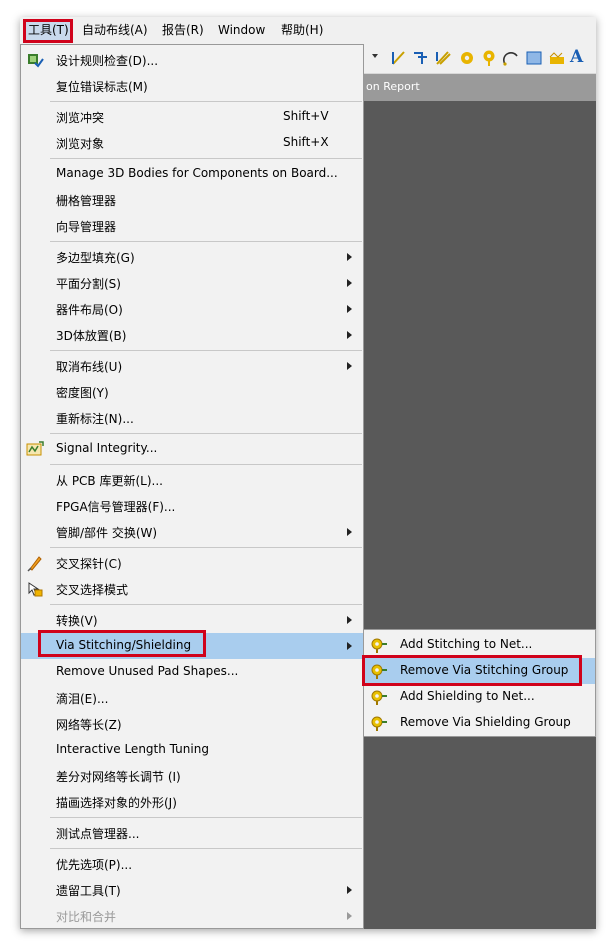 This screenshot has width=616, height=948. Describe the element at coordinates (115, 30) in the screenshot. I see `menu-autoroute: 自动布线(A)` at that location.